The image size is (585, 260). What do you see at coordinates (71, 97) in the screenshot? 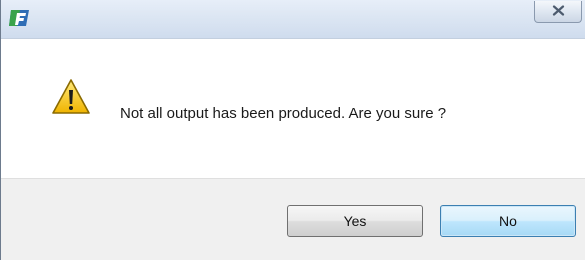
I see `warning-icon` at bounding box center [71, 97].